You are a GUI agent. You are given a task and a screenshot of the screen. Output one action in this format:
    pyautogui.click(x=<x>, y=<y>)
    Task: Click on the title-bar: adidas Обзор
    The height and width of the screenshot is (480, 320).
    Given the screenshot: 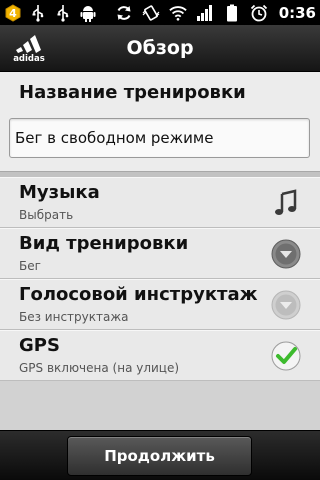 What is the action you would take?
    pyautogui.click(x=160, y=48)
    